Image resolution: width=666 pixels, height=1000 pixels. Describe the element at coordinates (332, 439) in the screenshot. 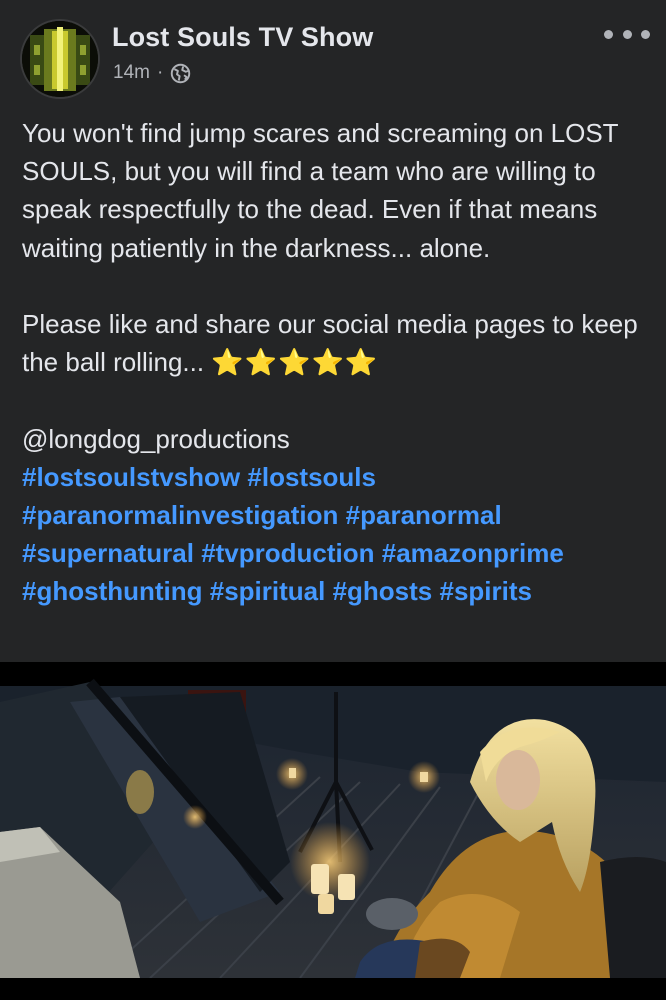

I see `mention-link: @longdog_productions` at that location.